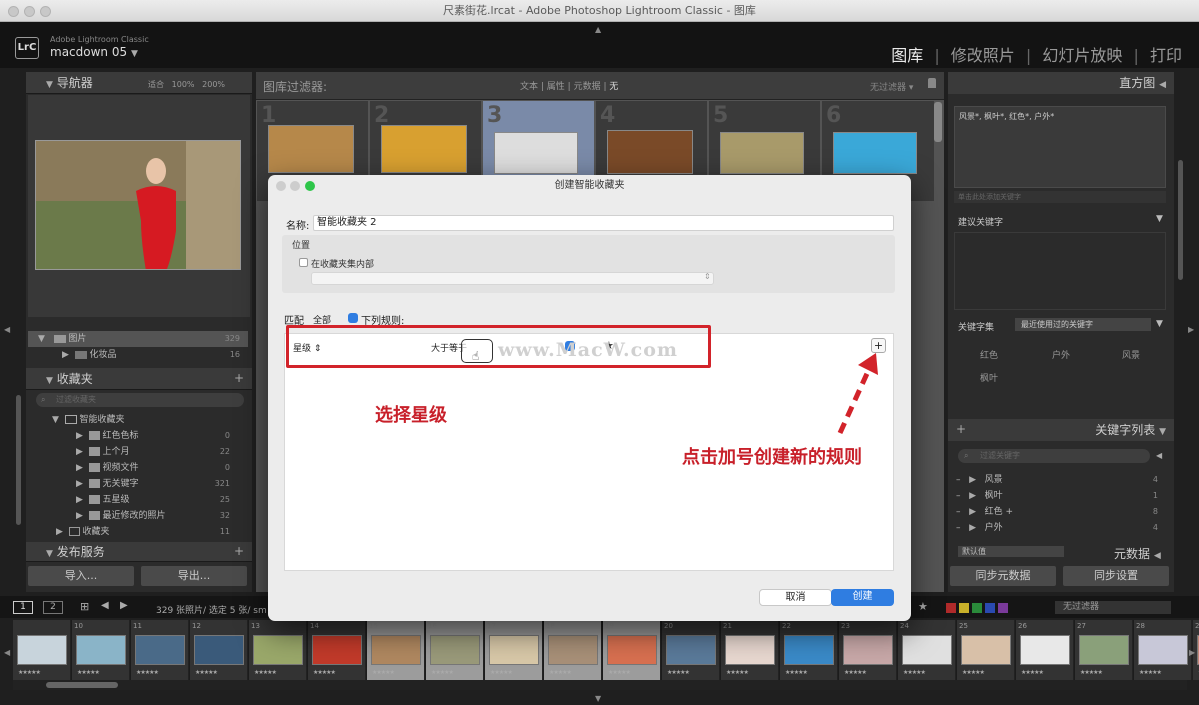  Describe the element at coordinates (7, 652) in the screenshot. I see `filmstrip-left-icon: ◀` at that location.